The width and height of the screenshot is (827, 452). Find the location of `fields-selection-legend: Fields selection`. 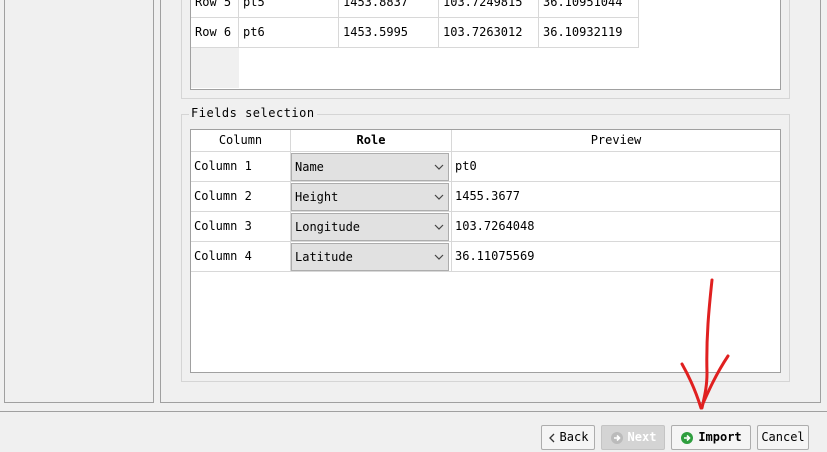

fields-selection-legend: Fields selection is located at coordinates (253, 113).